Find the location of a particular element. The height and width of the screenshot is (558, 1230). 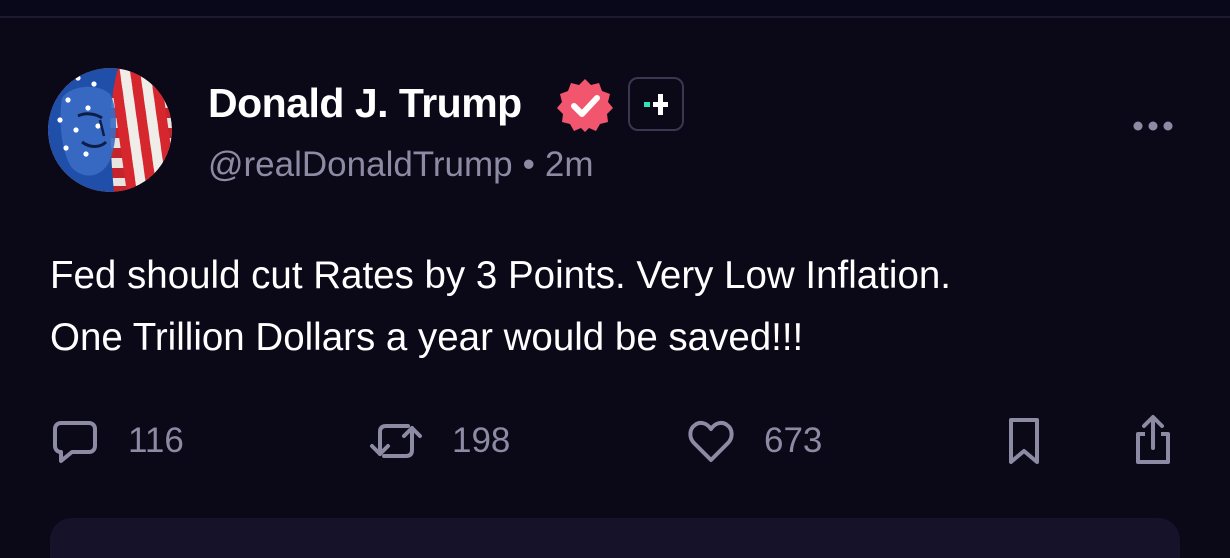

plus-badge-icon is located at coordinates (656, 104).